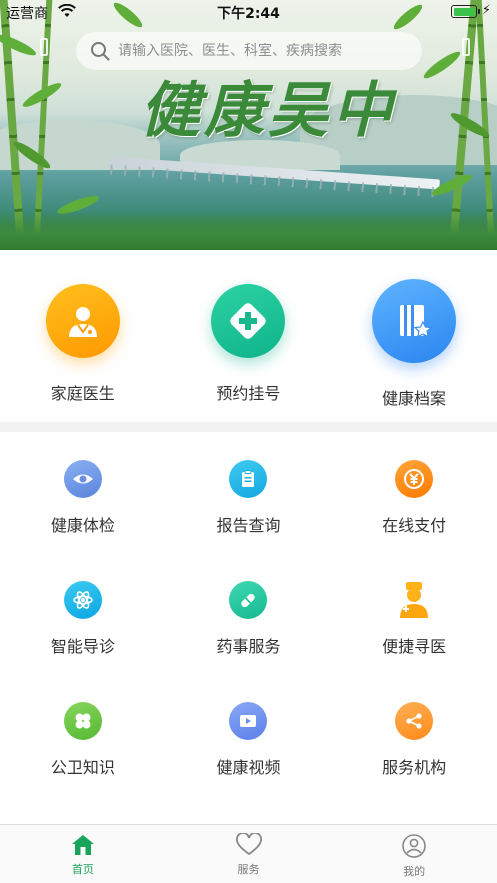  I want to click on service-find-doctor: 便捷寻医, so click(414, 641).